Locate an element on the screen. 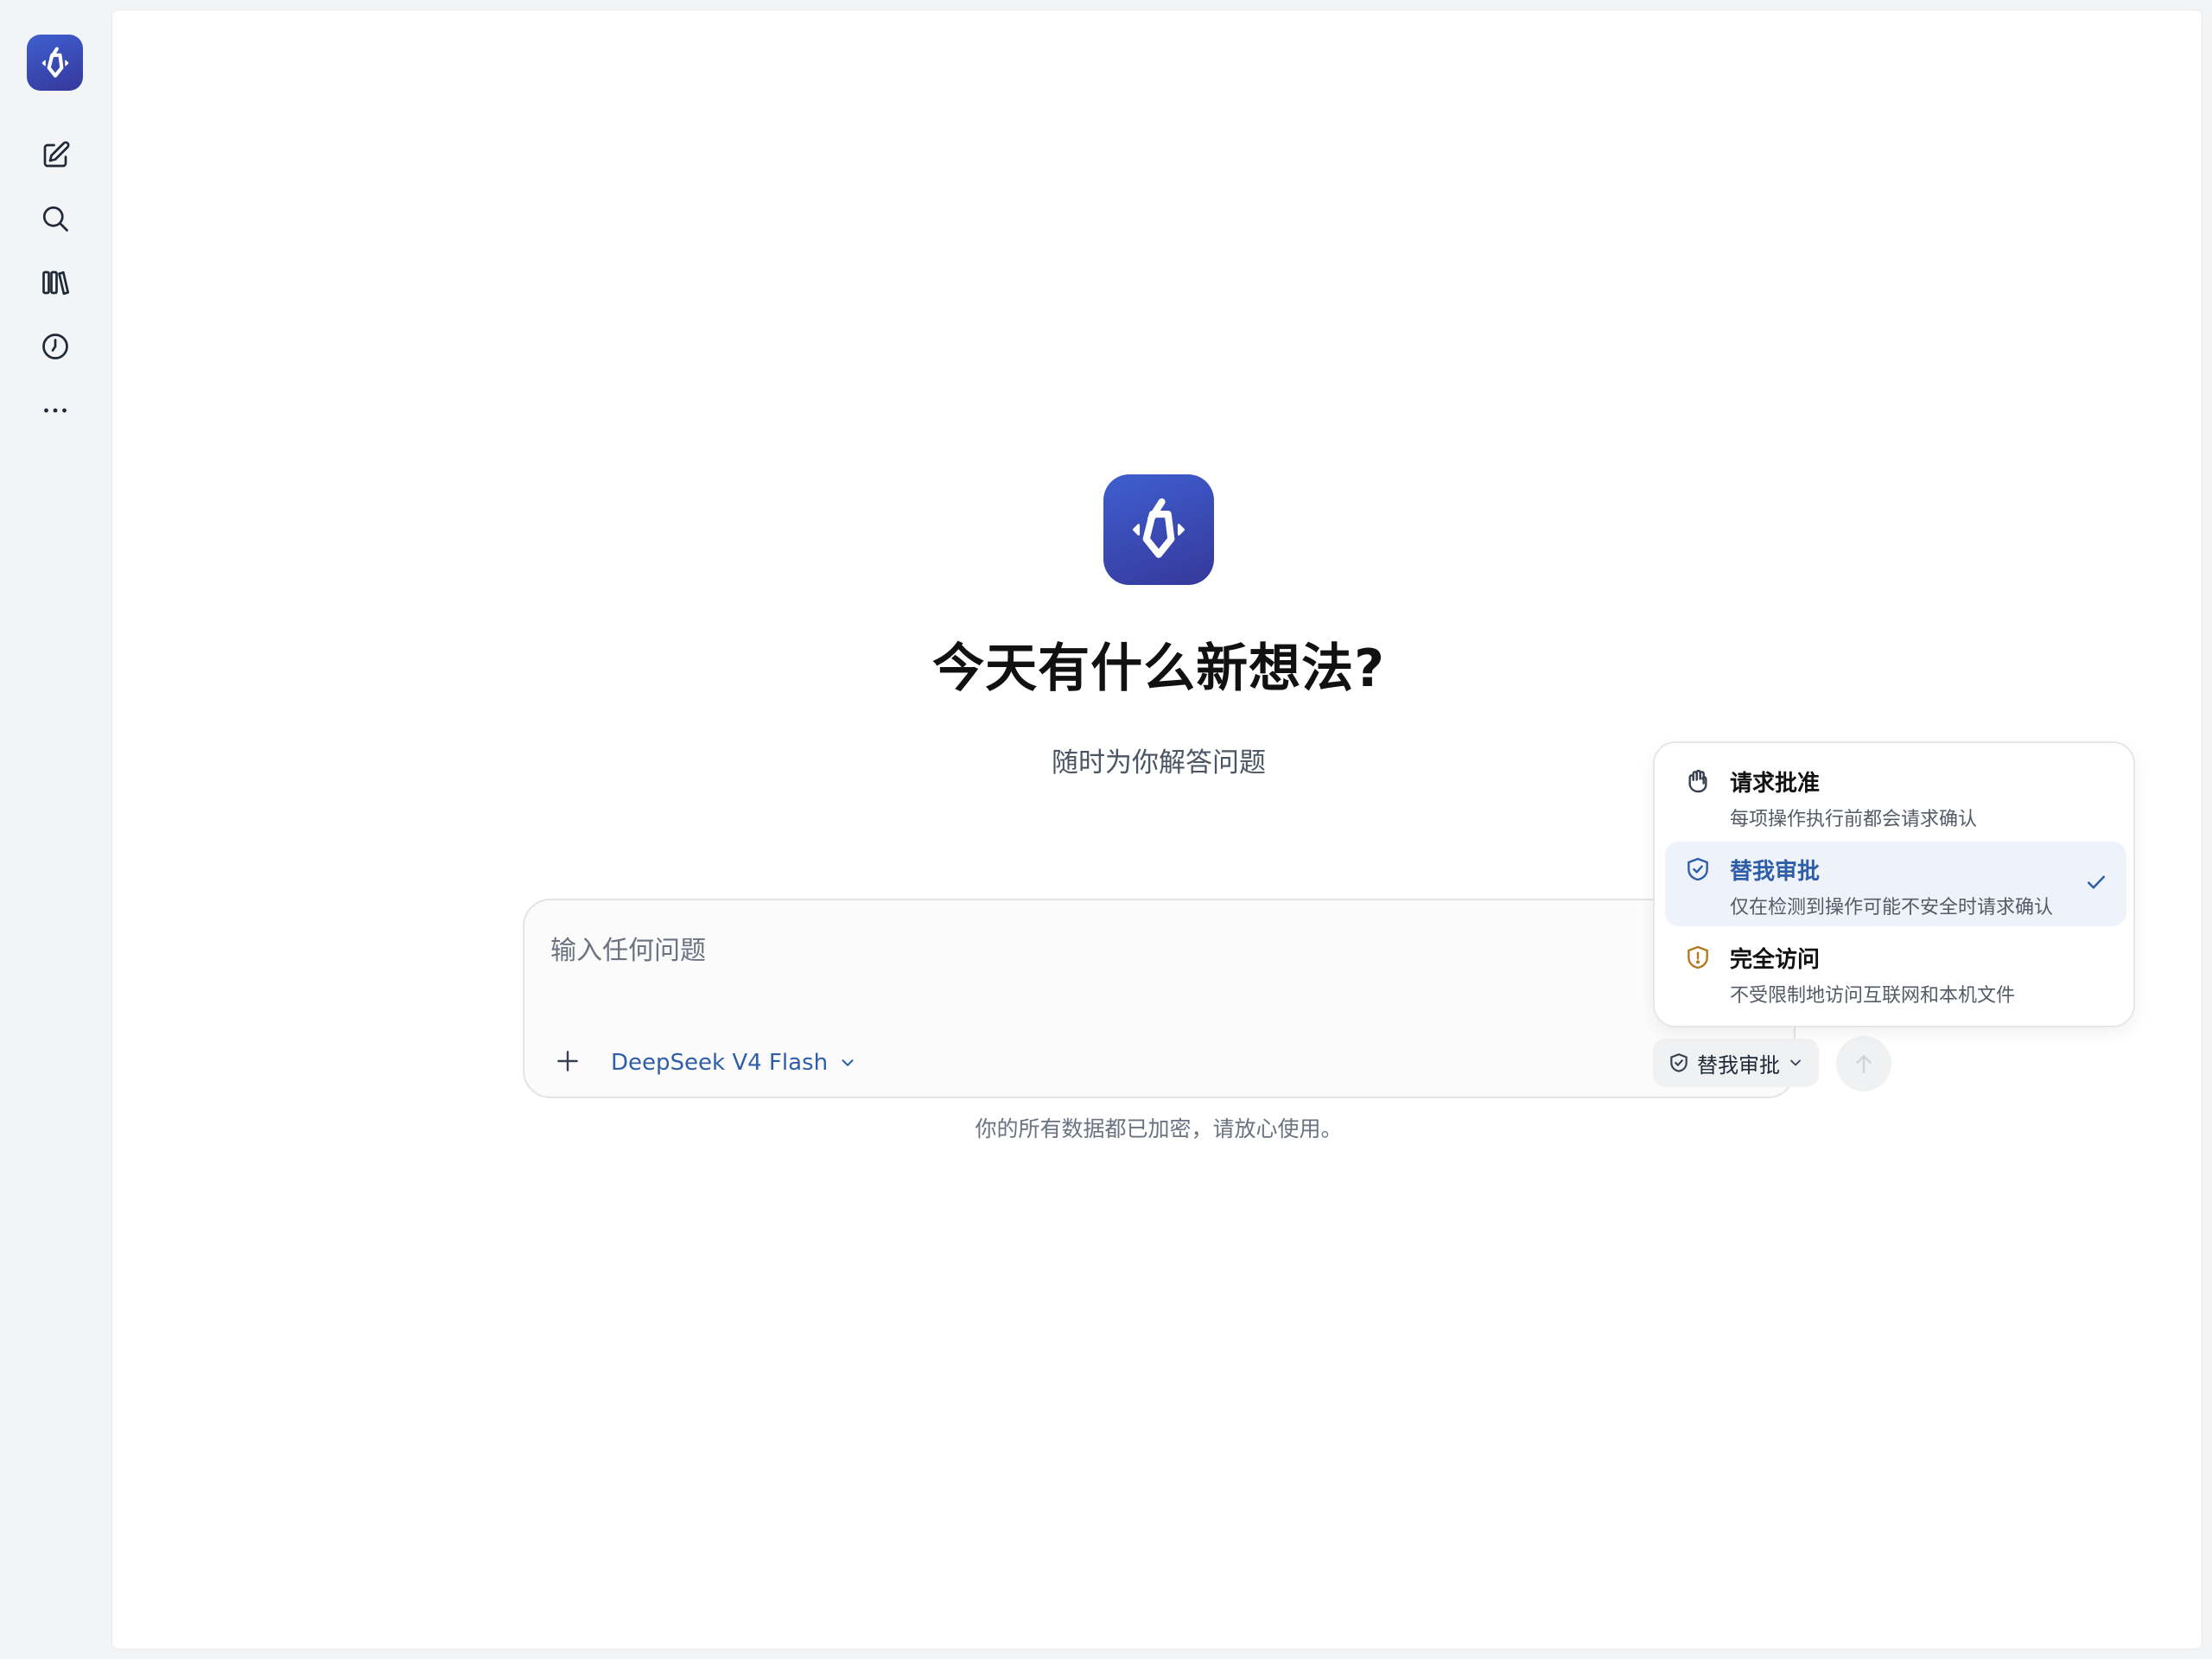  approval-mode-button: 替我审批 is located at coordinates (1736, 1063).